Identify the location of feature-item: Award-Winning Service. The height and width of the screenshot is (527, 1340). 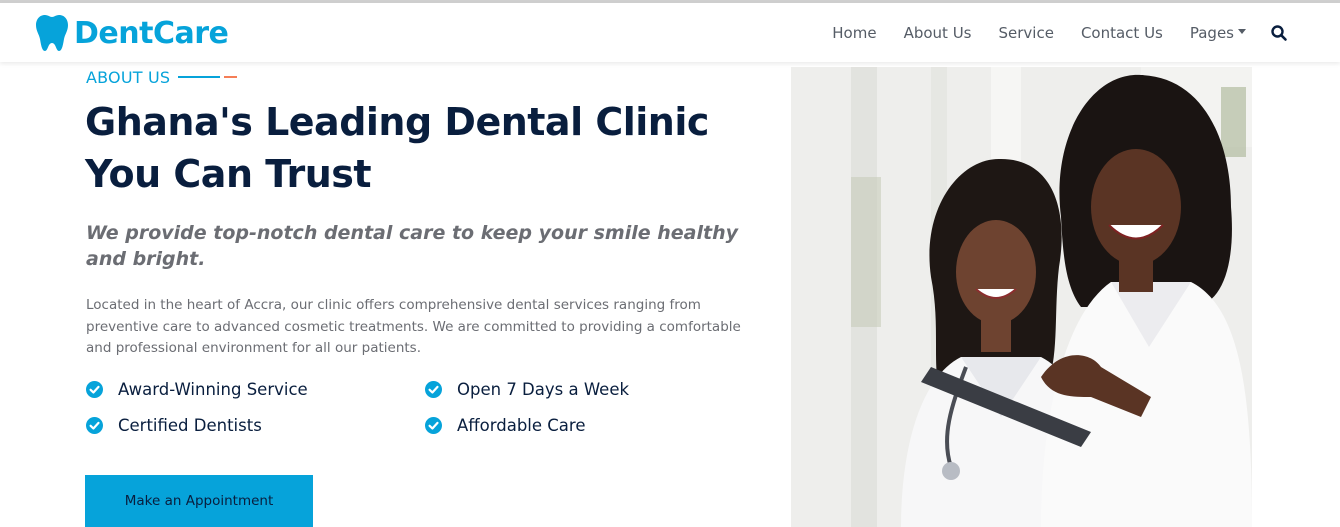
(255, 389).